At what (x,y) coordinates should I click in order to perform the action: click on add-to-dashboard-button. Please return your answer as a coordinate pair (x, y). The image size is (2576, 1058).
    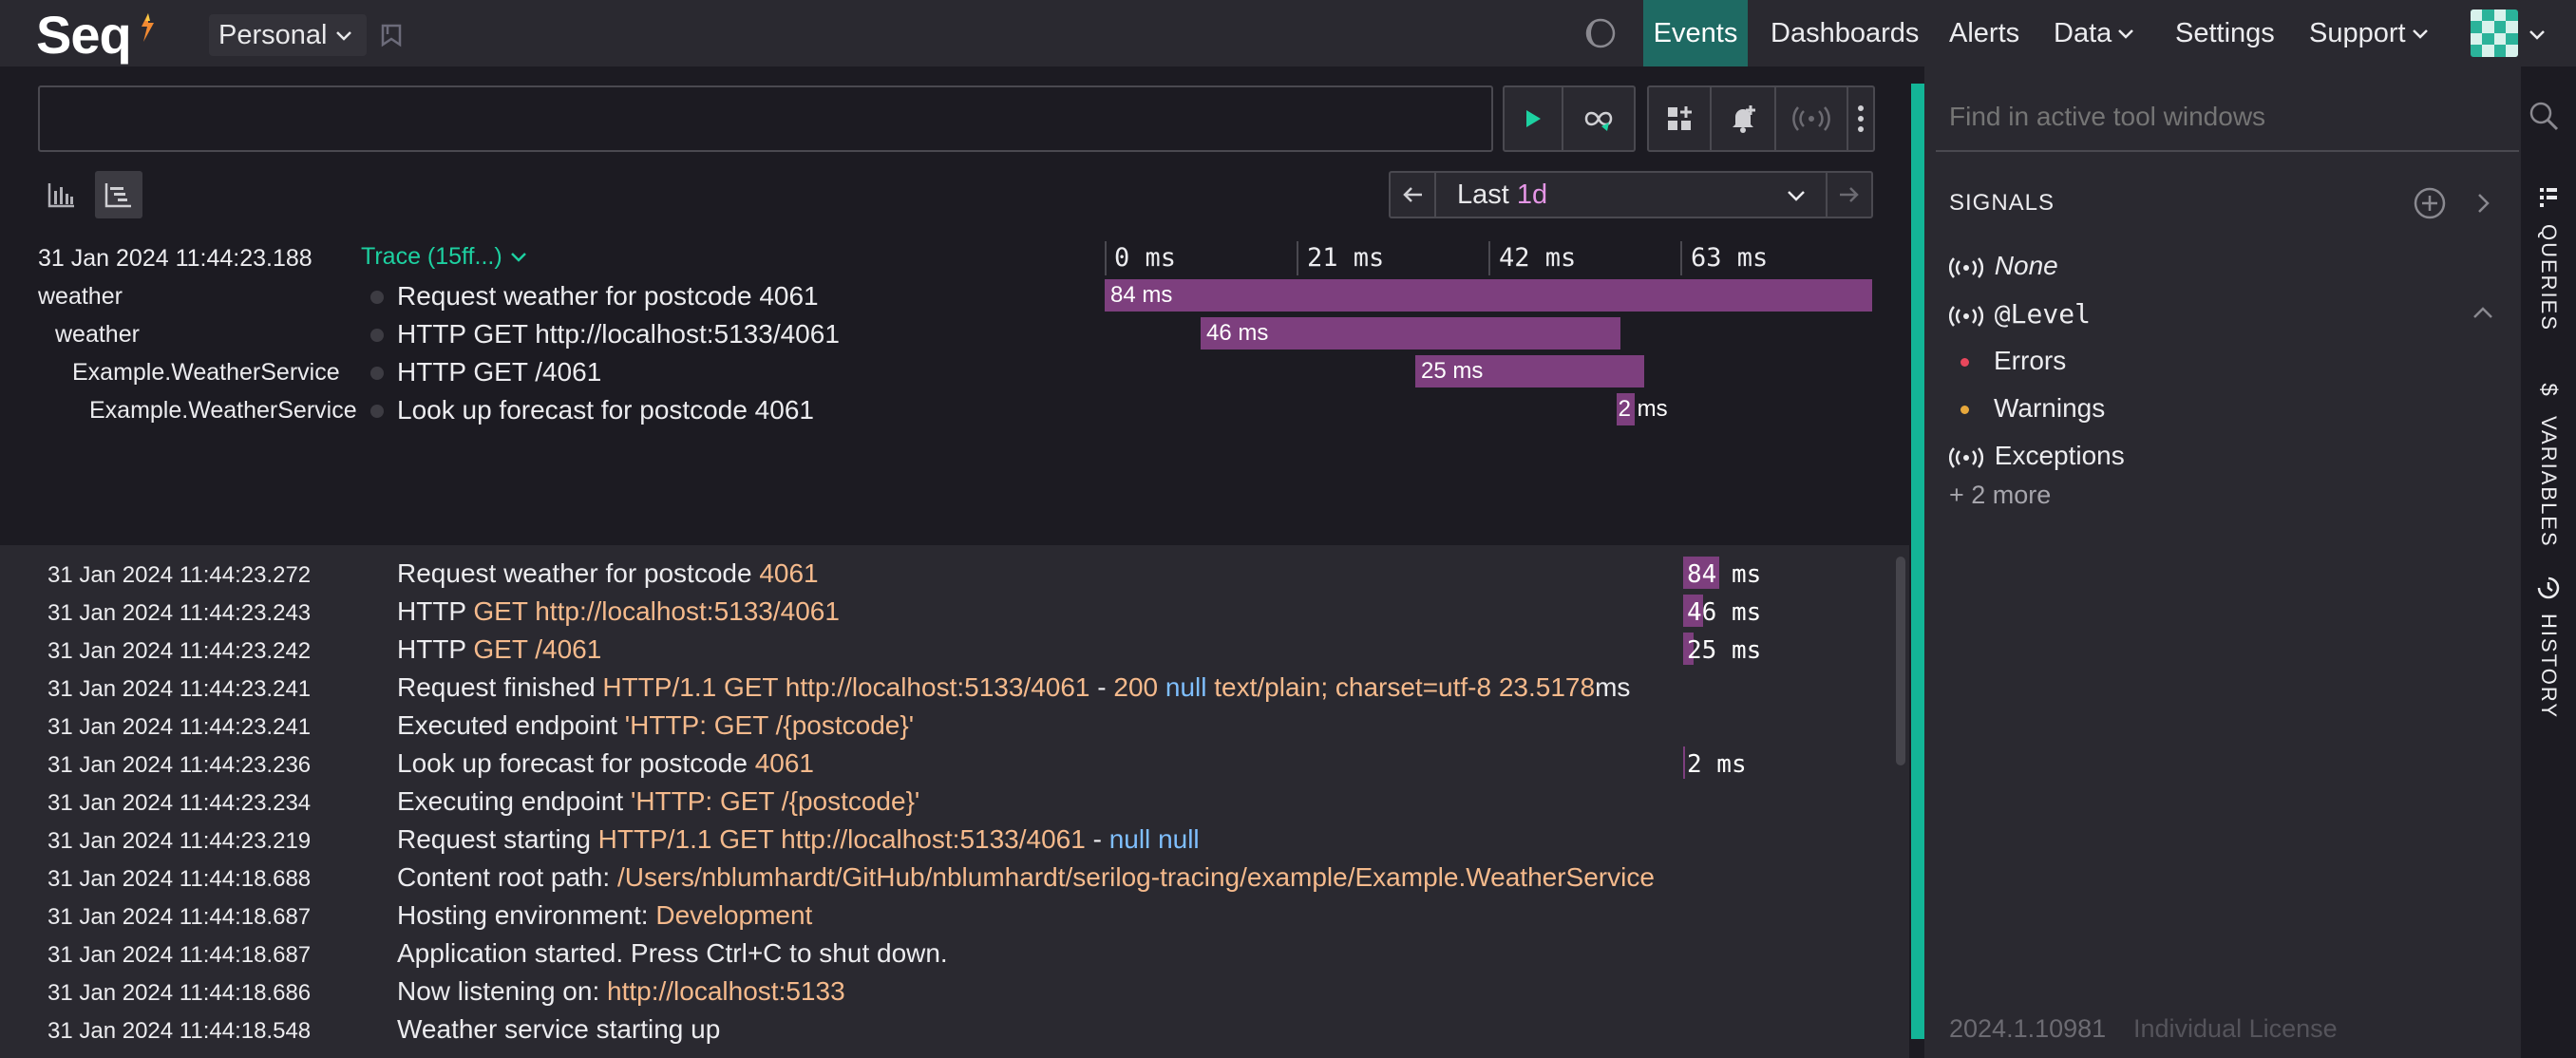
    Looking at the image, I should click on (1679, 118).